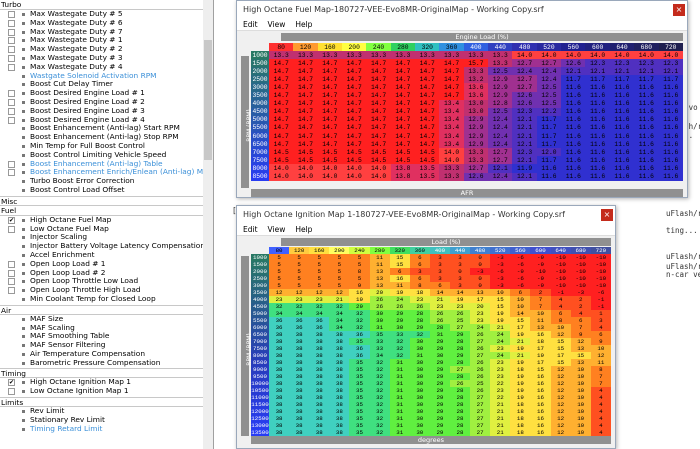 Image resolution: width=700 pixels, height=449 pixels. Describe the element at coordinates (299, 306) in the screenshot. I see `table-cell: 32` at that location.